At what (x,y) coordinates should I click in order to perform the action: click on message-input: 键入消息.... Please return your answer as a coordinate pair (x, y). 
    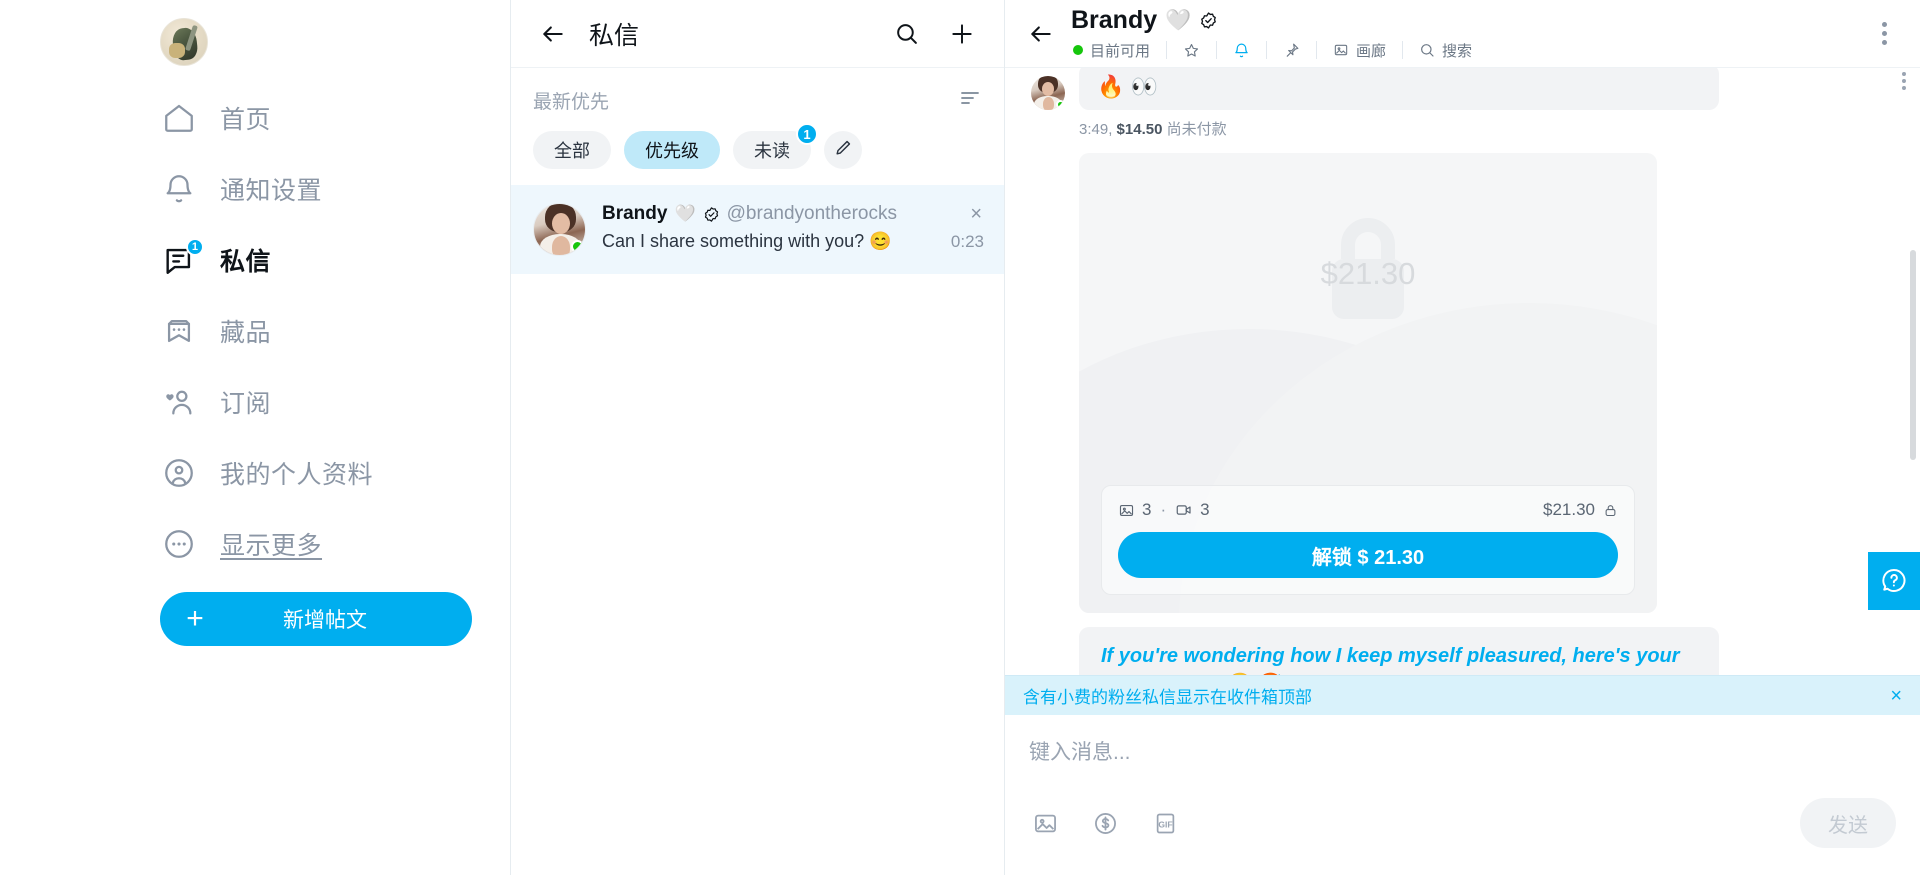
    Looking at the image, I should click on (1462, 764).